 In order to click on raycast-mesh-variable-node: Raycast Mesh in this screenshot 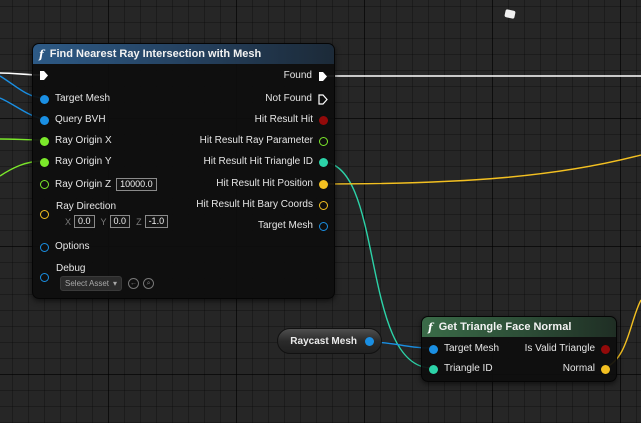, I will do `click(329, 341)`.